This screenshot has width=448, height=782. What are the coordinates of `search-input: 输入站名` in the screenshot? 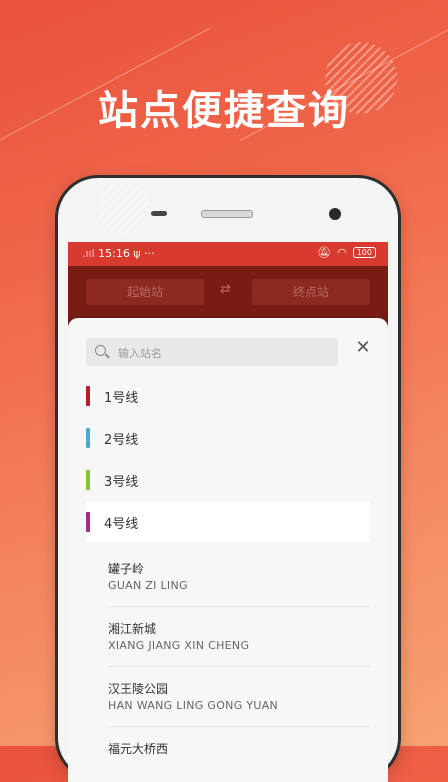 It's located at (212, 352).